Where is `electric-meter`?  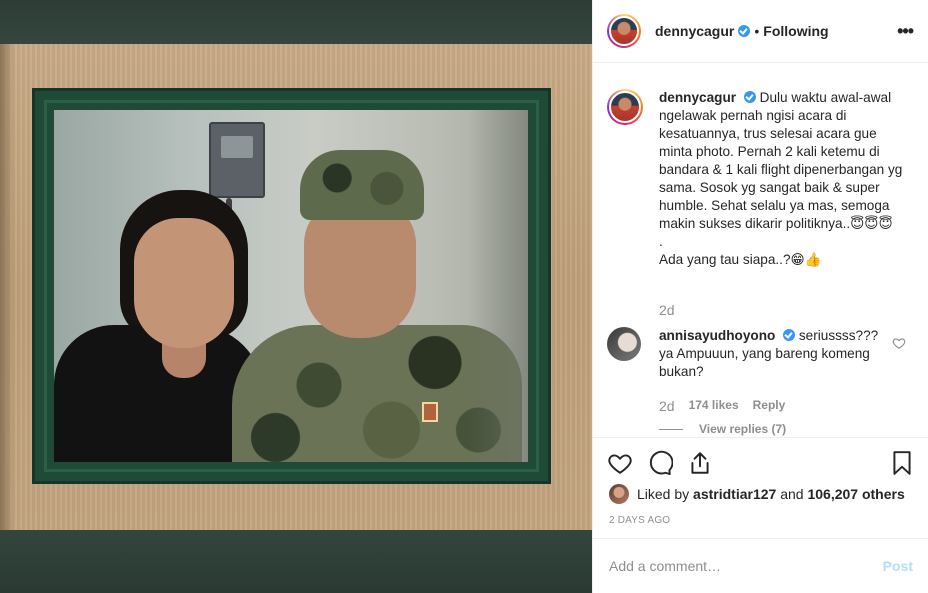 electric-meter is located at coordinates (237, 160).